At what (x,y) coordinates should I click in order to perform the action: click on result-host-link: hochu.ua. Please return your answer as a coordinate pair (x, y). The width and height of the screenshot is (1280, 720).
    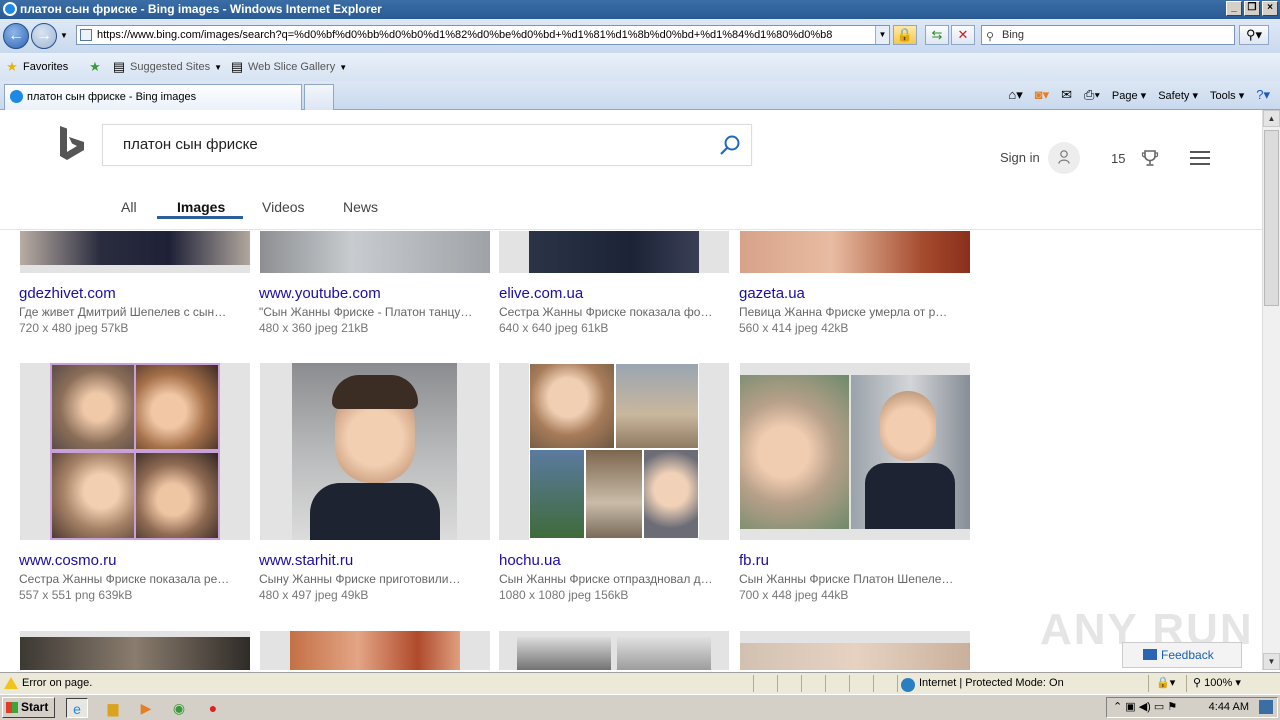
    Looking at the image, I should click on (530, 560).